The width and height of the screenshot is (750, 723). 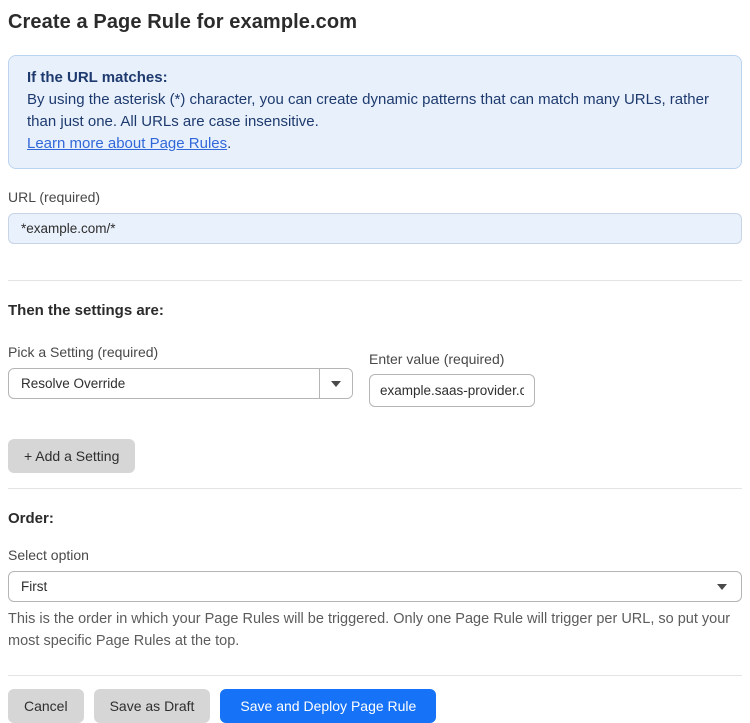 I want to click on learn-more-link: Learn more about Page Rules, so click(x=127, y=143).